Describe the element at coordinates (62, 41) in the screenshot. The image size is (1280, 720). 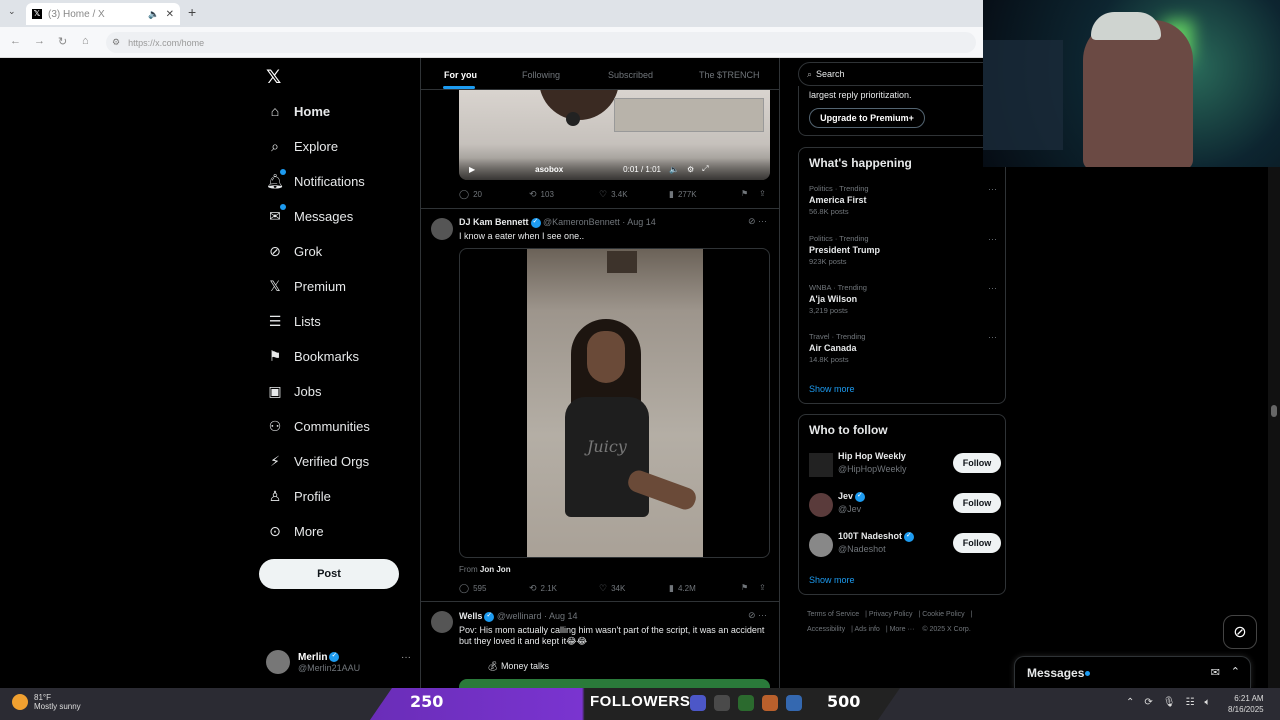
I see `reload-icon: ↻` at that location.